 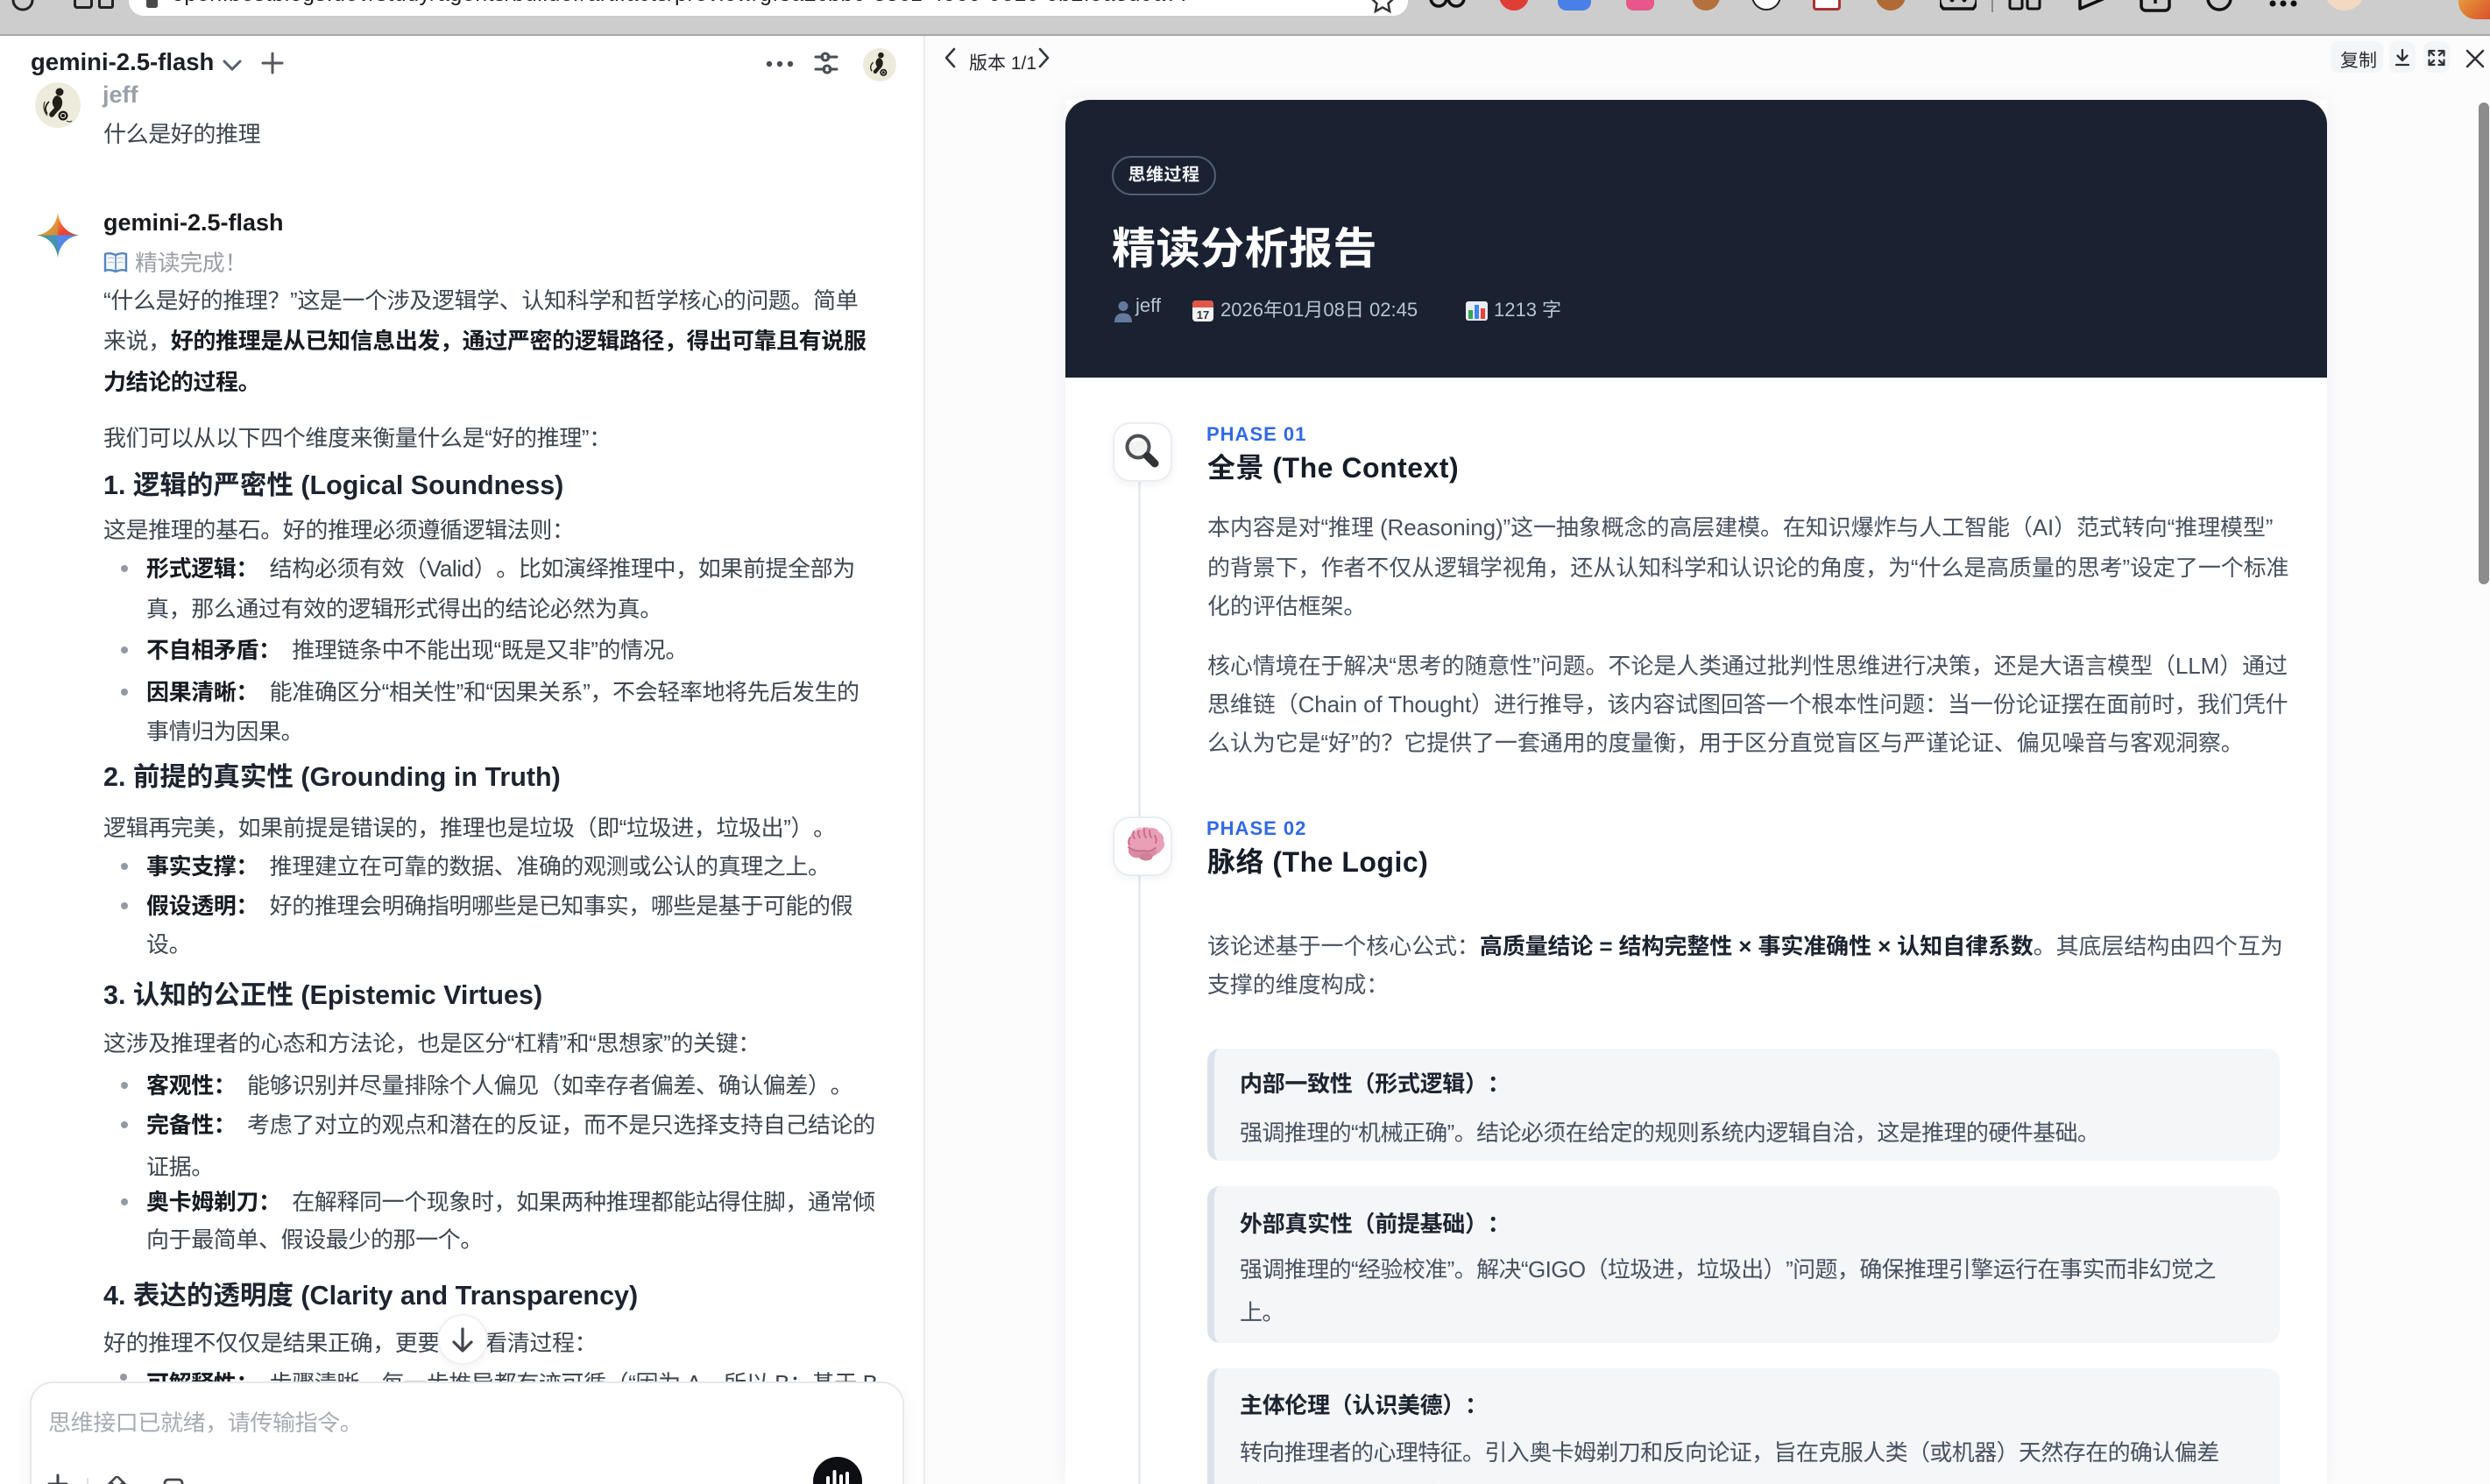 I want to click on svg-text: 17, so click(x=1203, y=315).